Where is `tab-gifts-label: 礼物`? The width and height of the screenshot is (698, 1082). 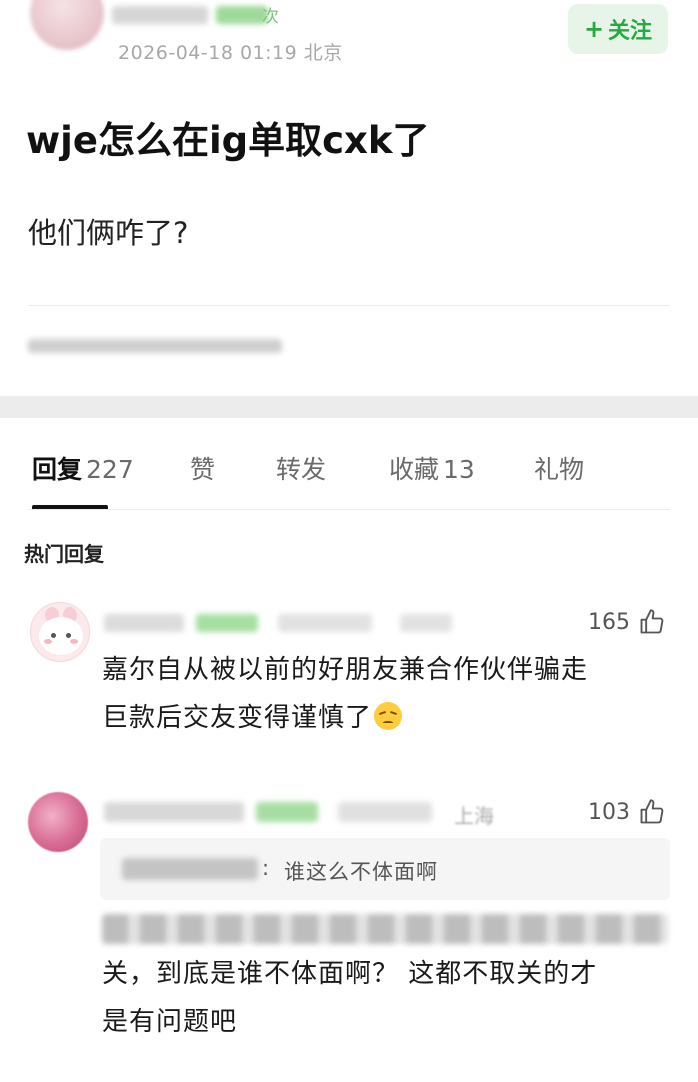 tab-gifts-label: 礼物 is located at coordinates (559, 469).